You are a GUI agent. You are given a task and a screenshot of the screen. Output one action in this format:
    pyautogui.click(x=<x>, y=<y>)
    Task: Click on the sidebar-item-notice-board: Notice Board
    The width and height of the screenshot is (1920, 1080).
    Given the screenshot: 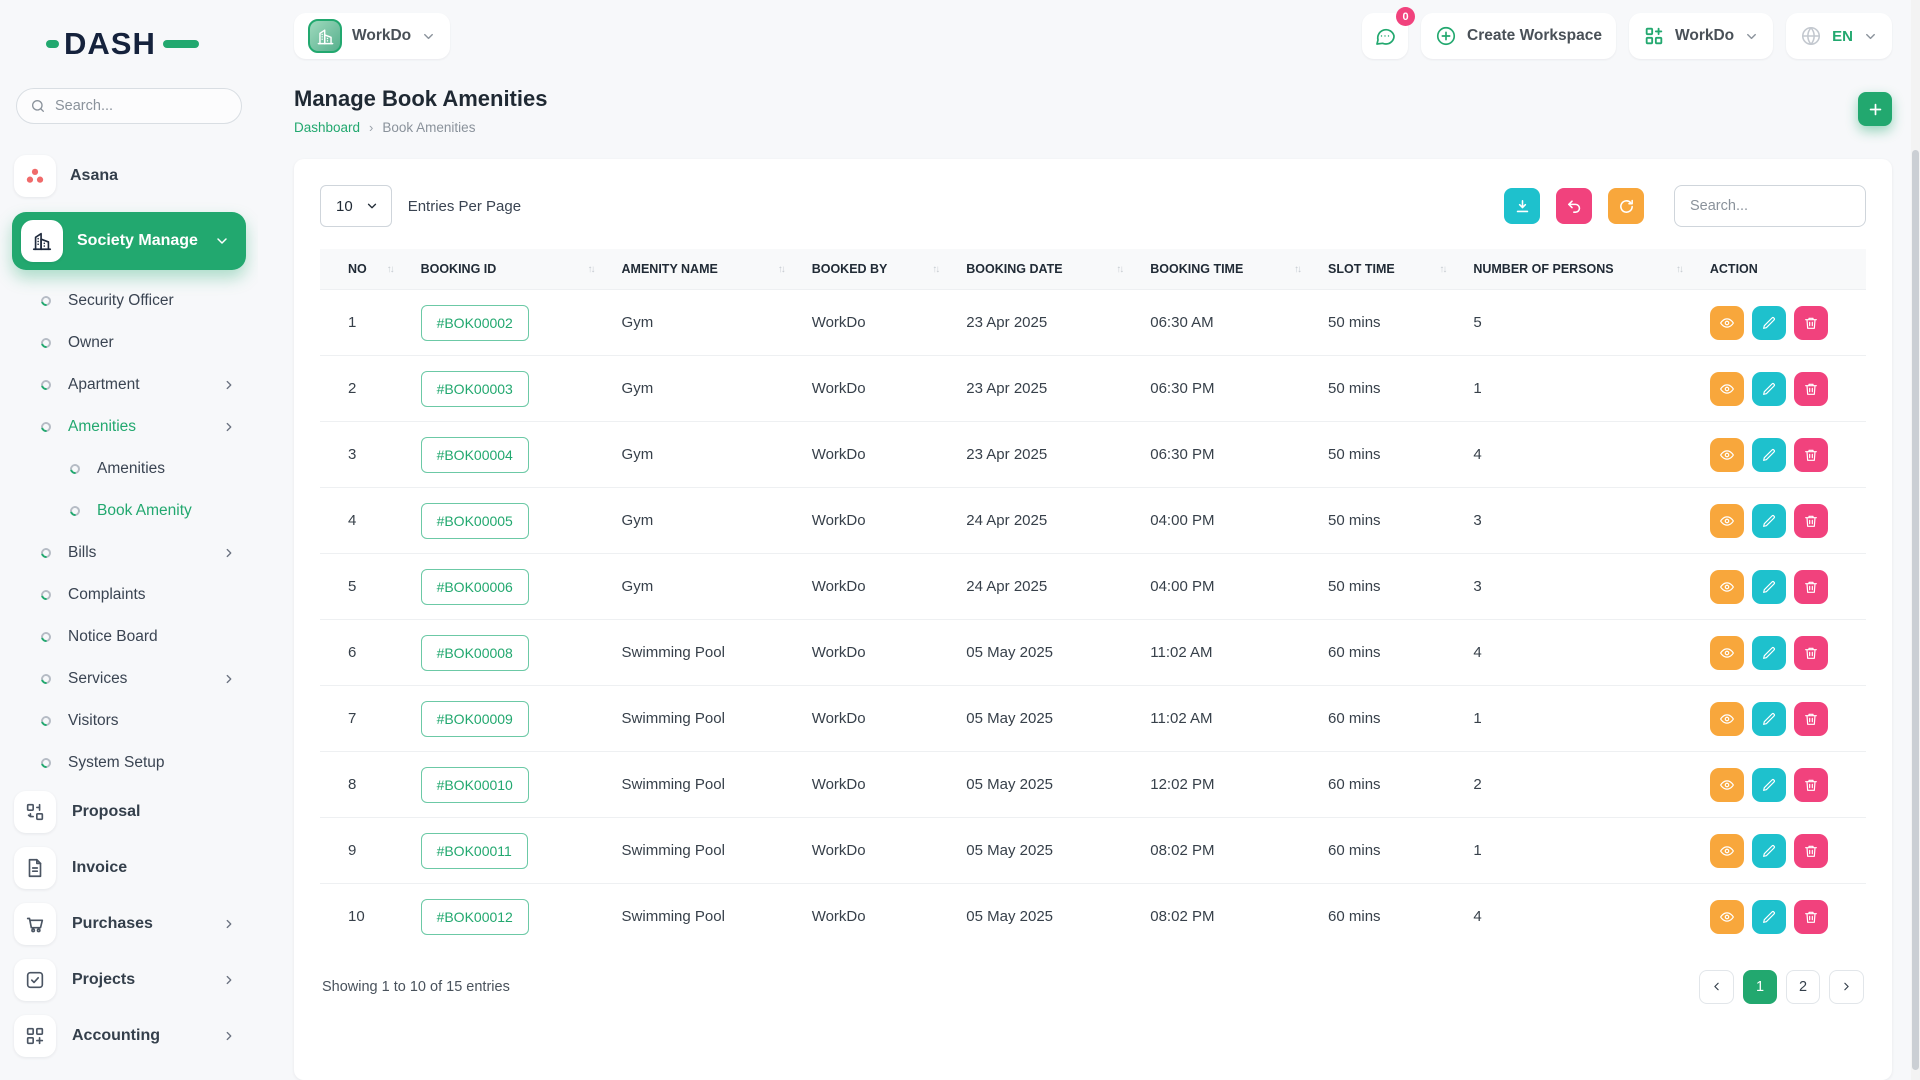 What is the action you would take?
    pyautogui.click(x=129, y=637)
    